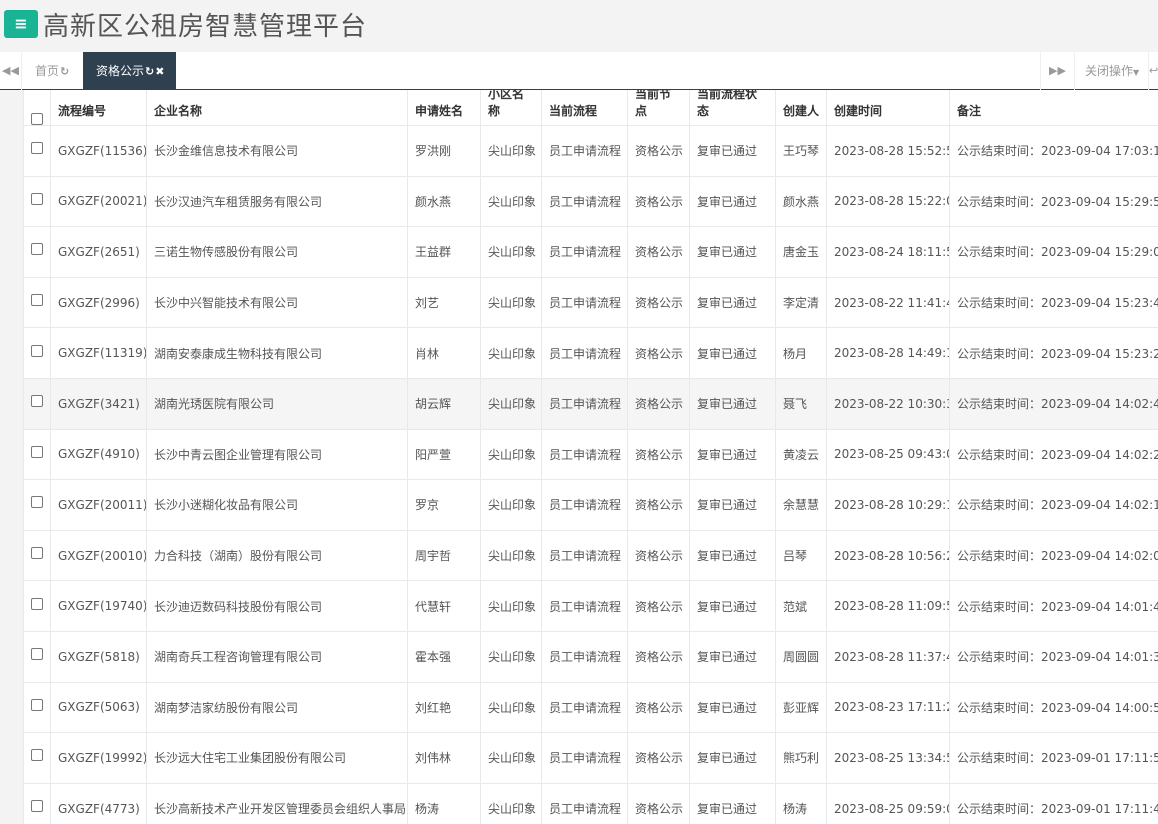 This screenshot has height=824, width=1158. What do you see at coordinates (888, 353) in the screenshot?
I see `table-cell: 2023-08-28 14:49:10` at bounding box center [888, 353].